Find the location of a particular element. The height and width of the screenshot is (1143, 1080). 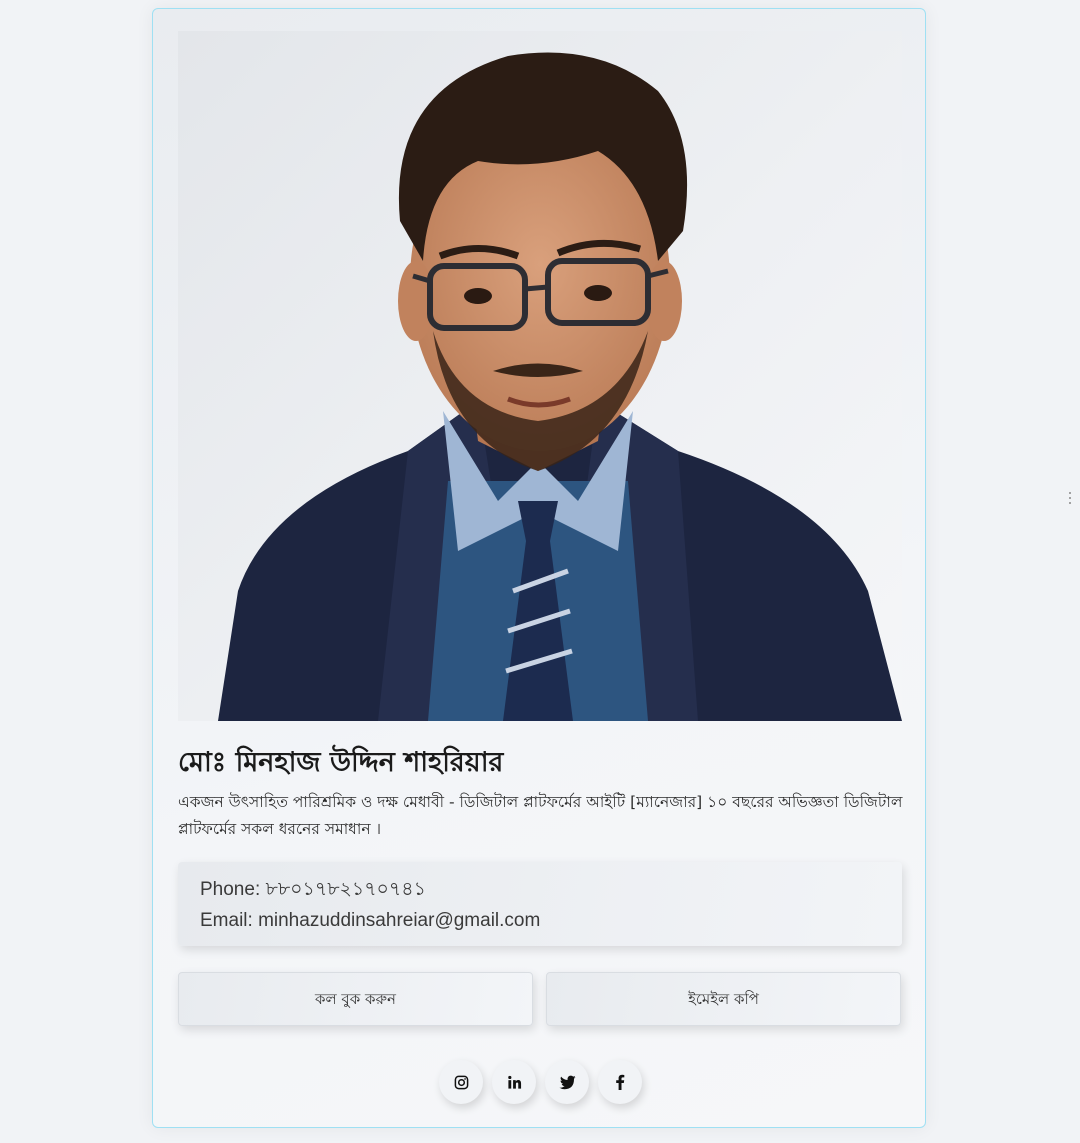

facebook-link is located at coordinates (620, 1082).